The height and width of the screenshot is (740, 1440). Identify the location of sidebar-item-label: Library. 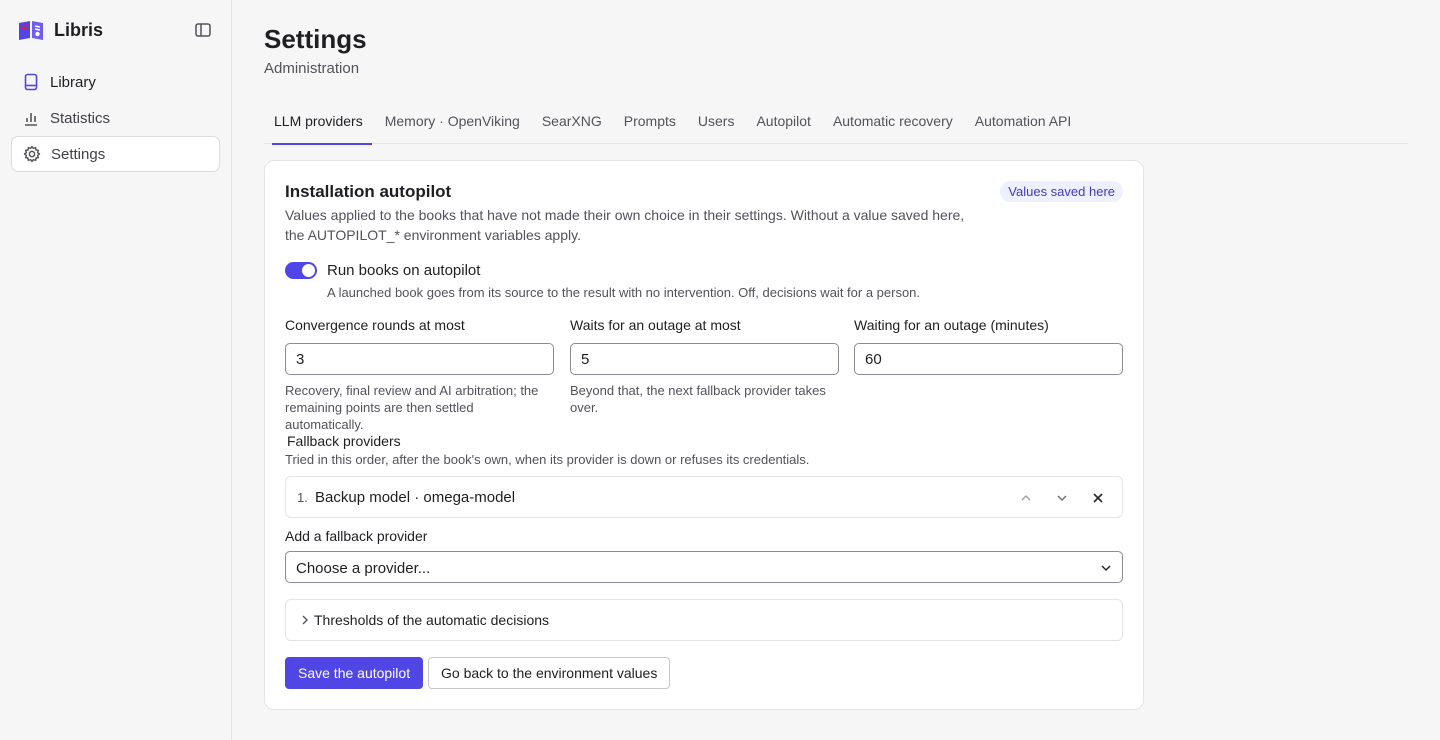
(73, 82).